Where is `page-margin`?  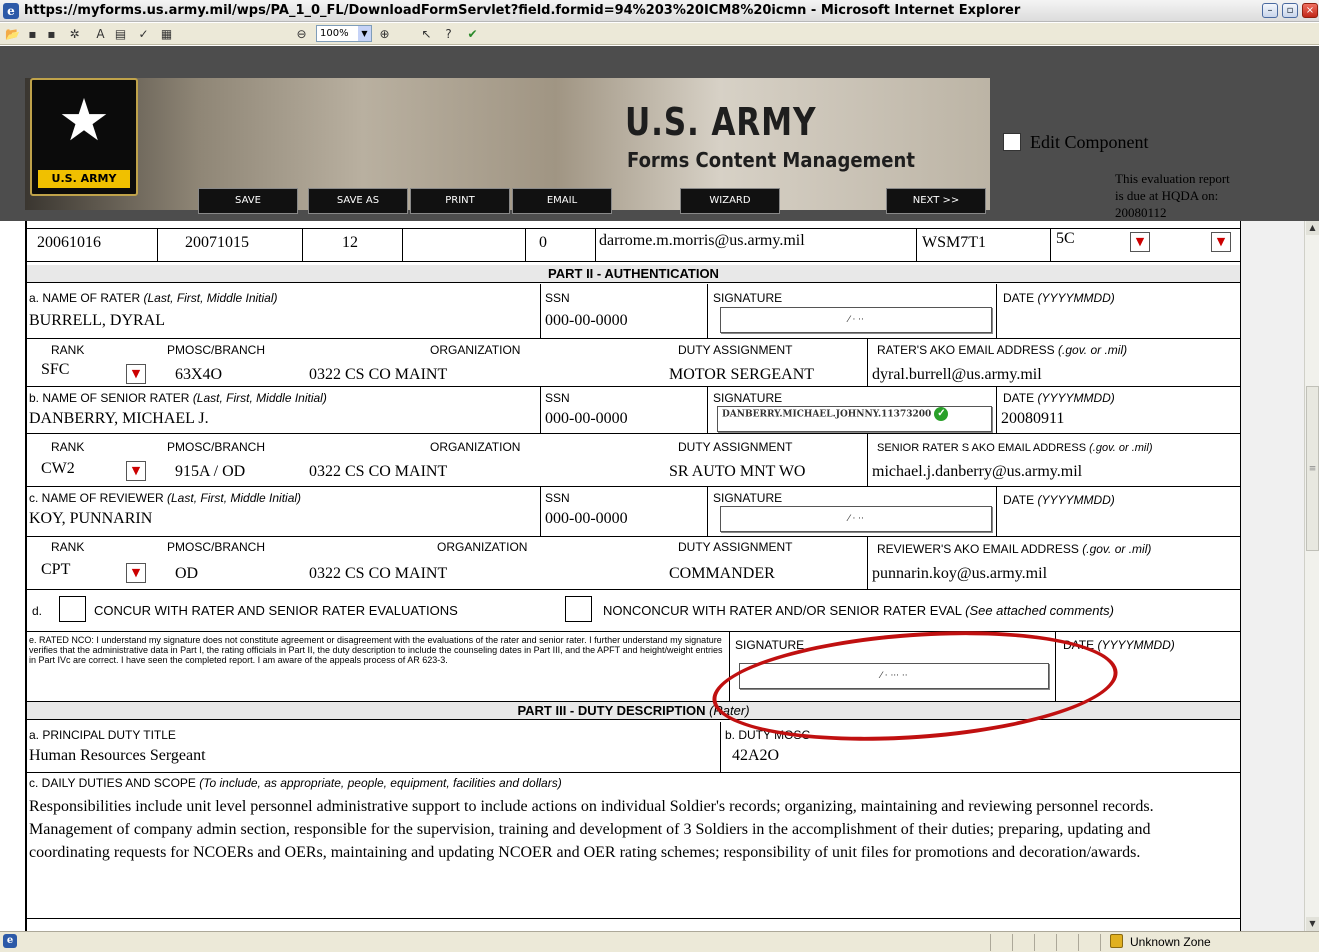 page-margin is located at coordinates (1272, 576).